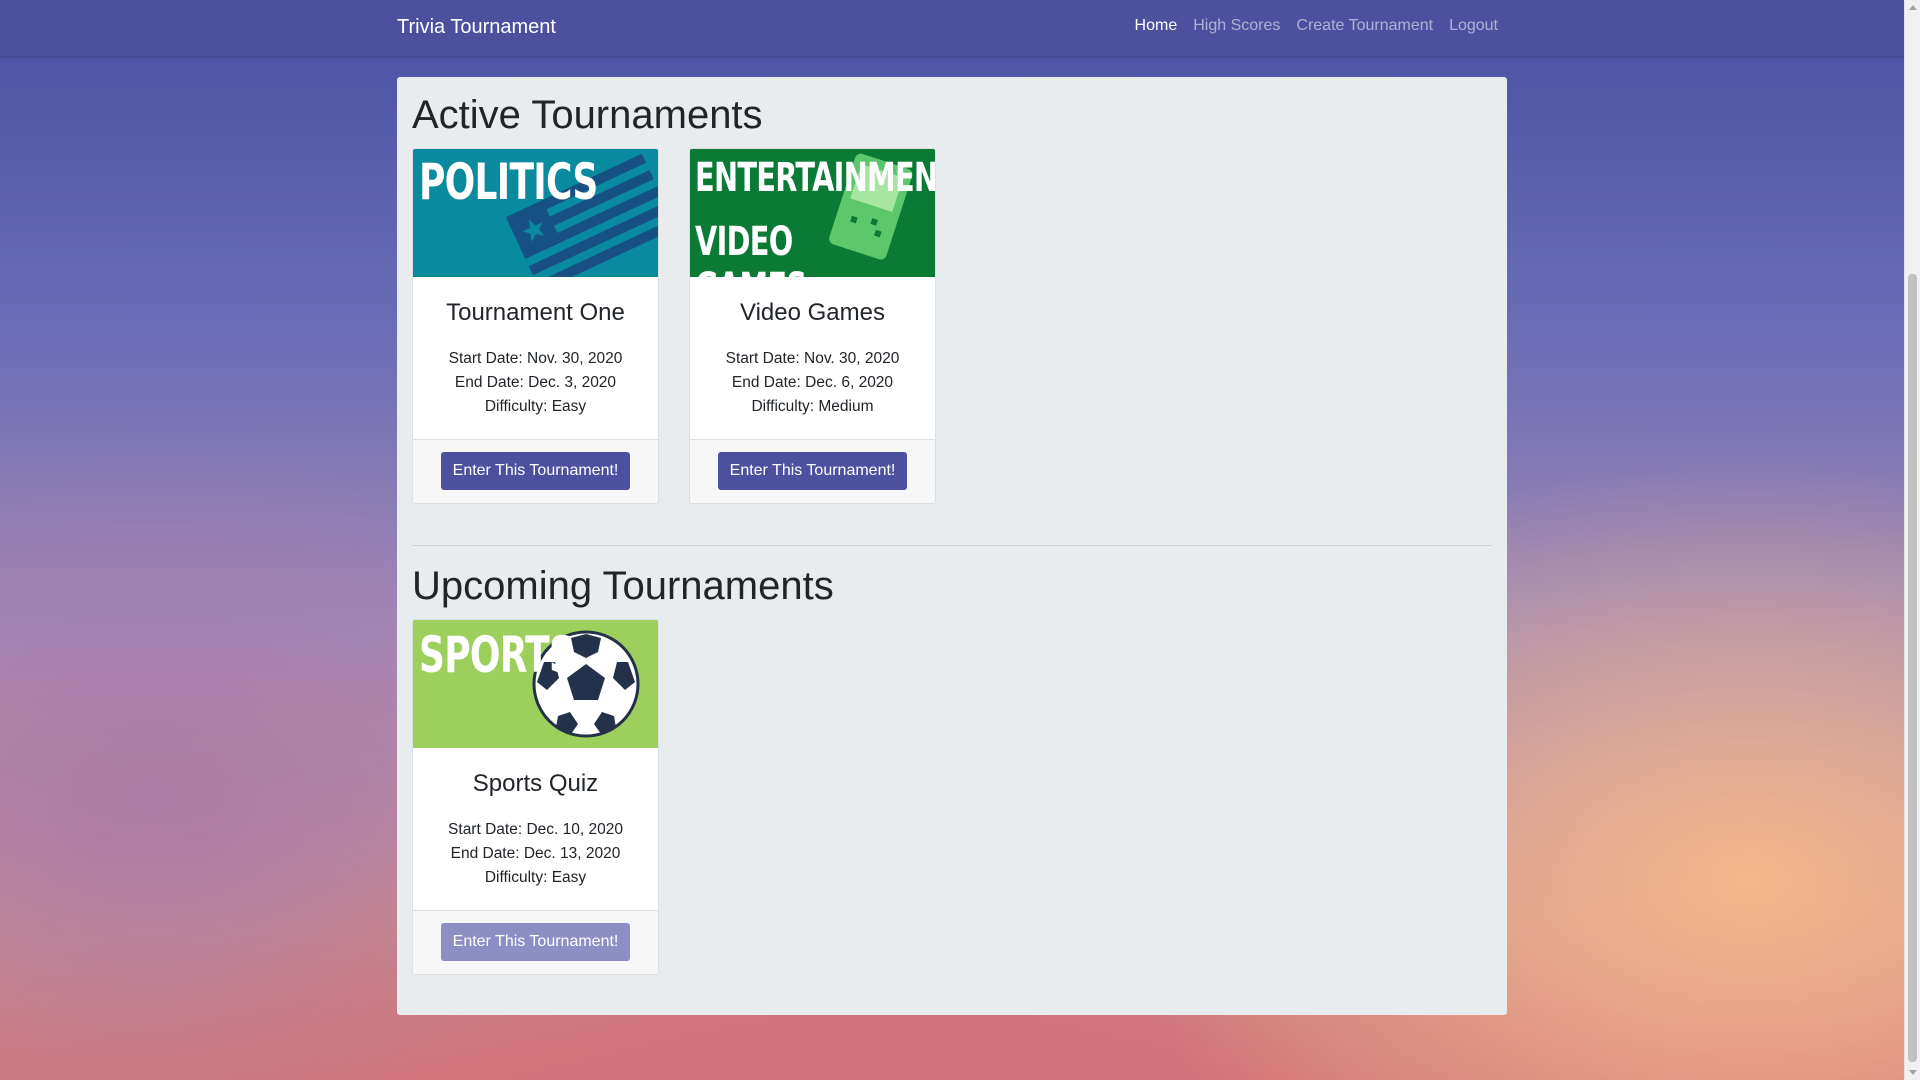  I want to click on nav-high-scores: High Scores, so click(1236, 26).